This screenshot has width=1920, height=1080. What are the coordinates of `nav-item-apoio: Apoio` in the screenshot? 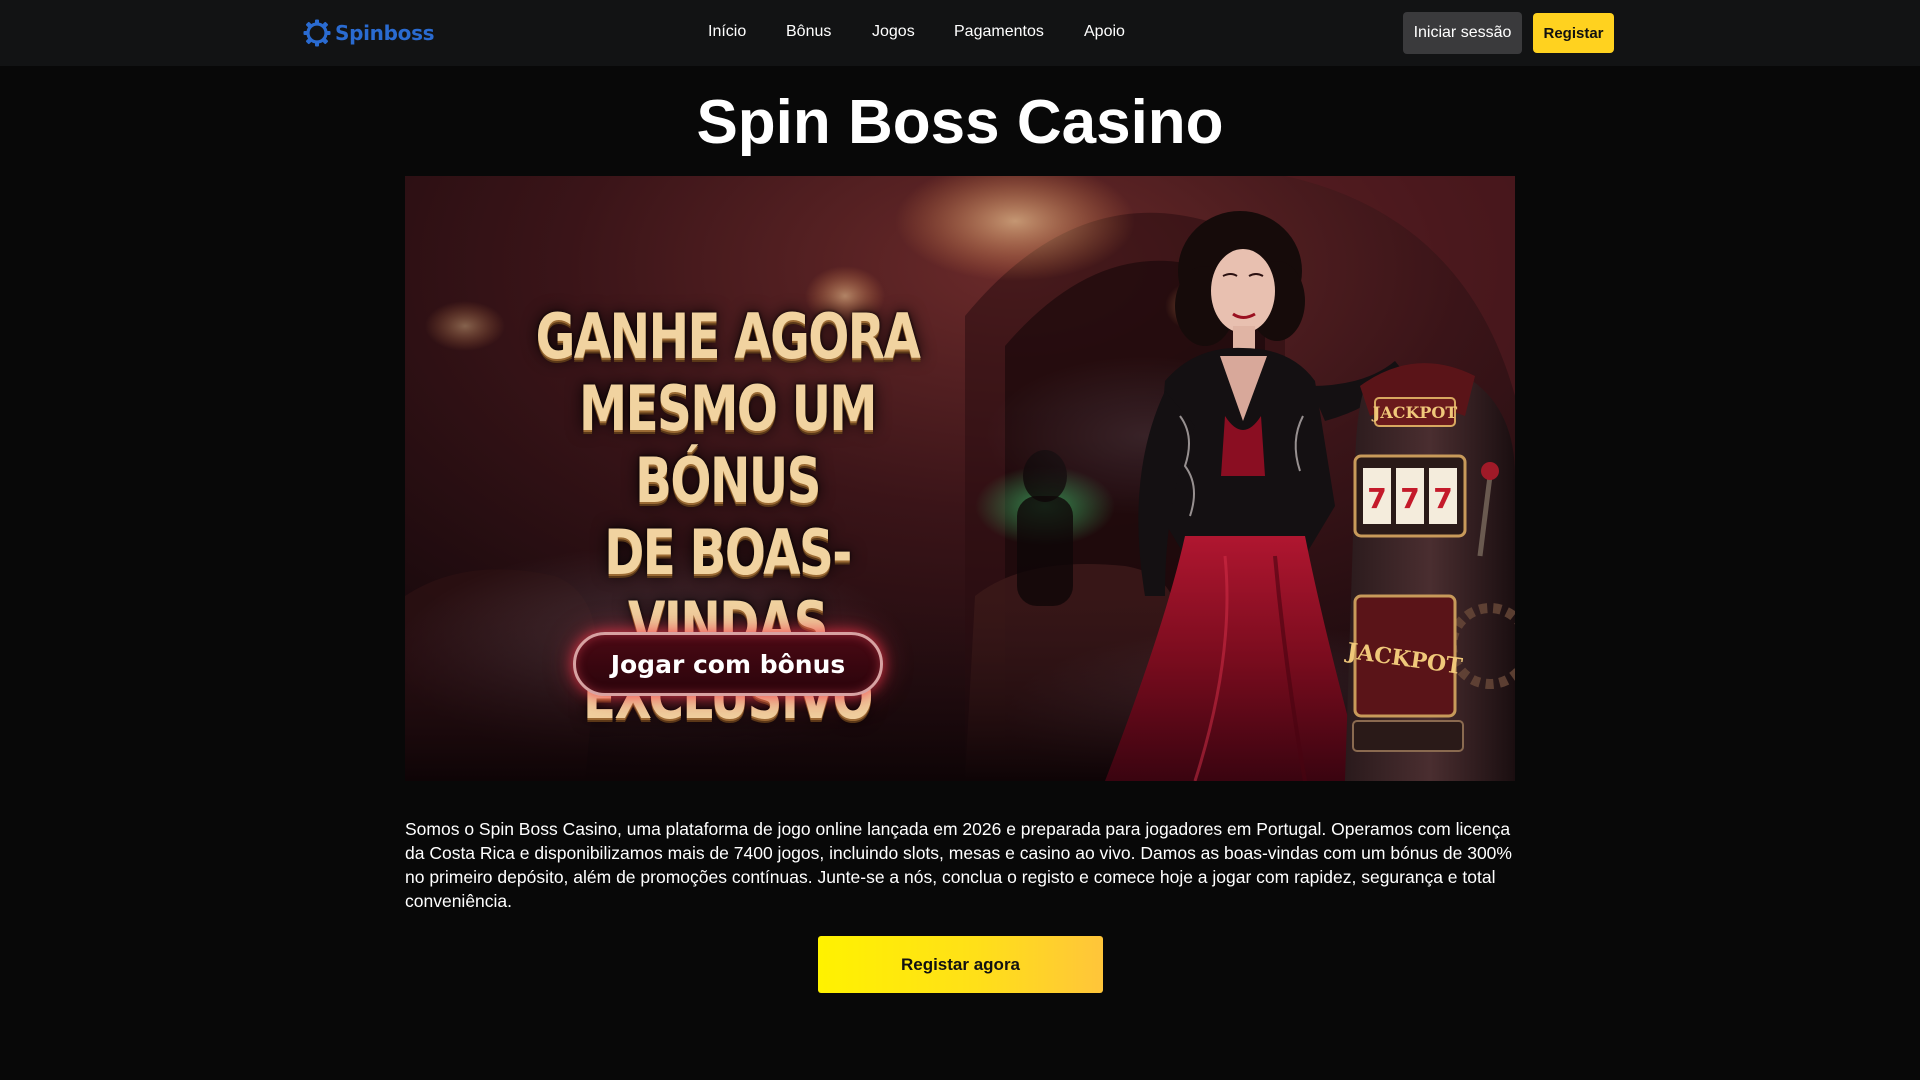 It's located at (1104, 32).